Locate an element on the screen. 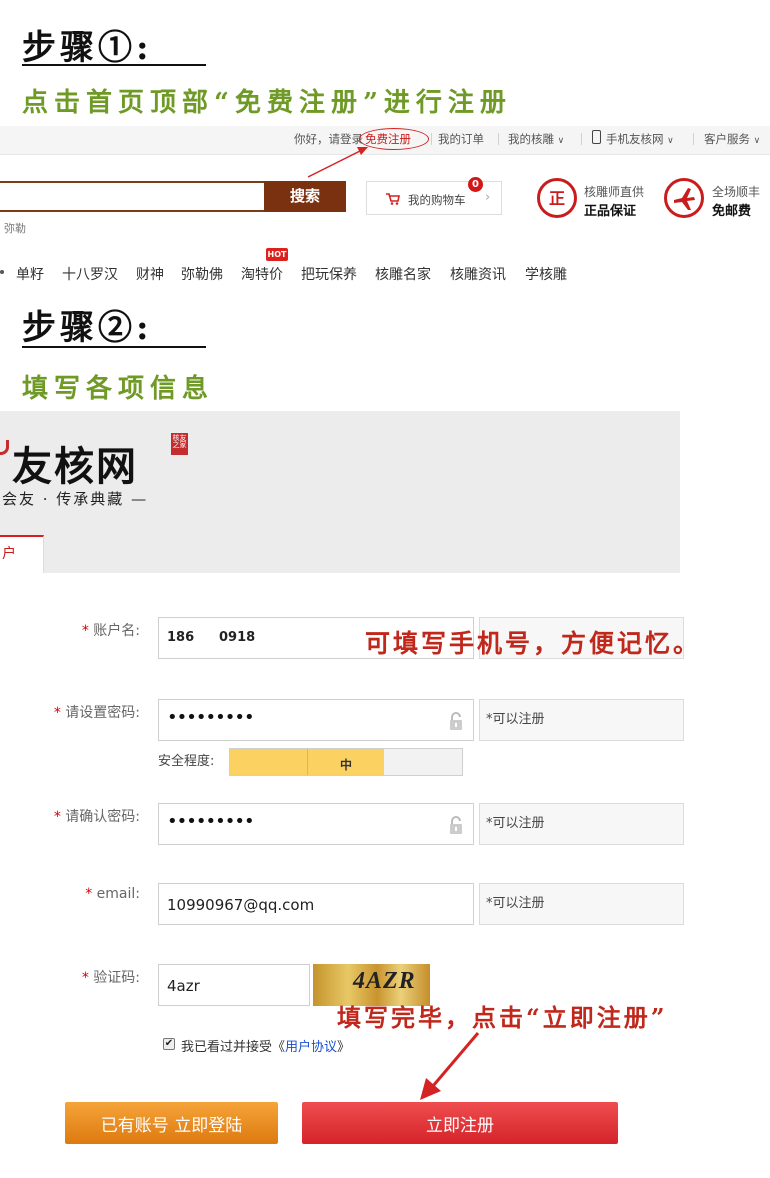 Image resolution: width=770 pixels, height=1178 pixels. nav-item-learn: 学核雕 is located at coordinates (546, 274).